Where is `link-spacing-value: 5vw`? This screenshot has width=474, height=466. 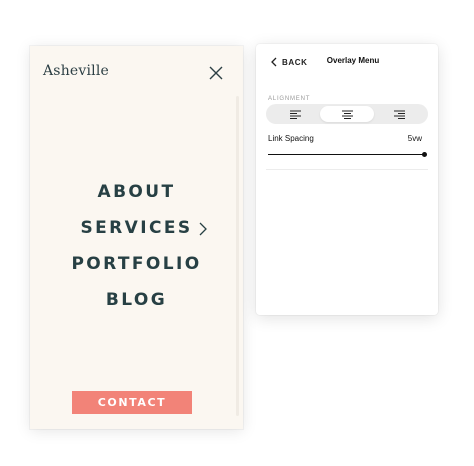
link-spacing-value: 5vw is located at coordinates (414, 138).